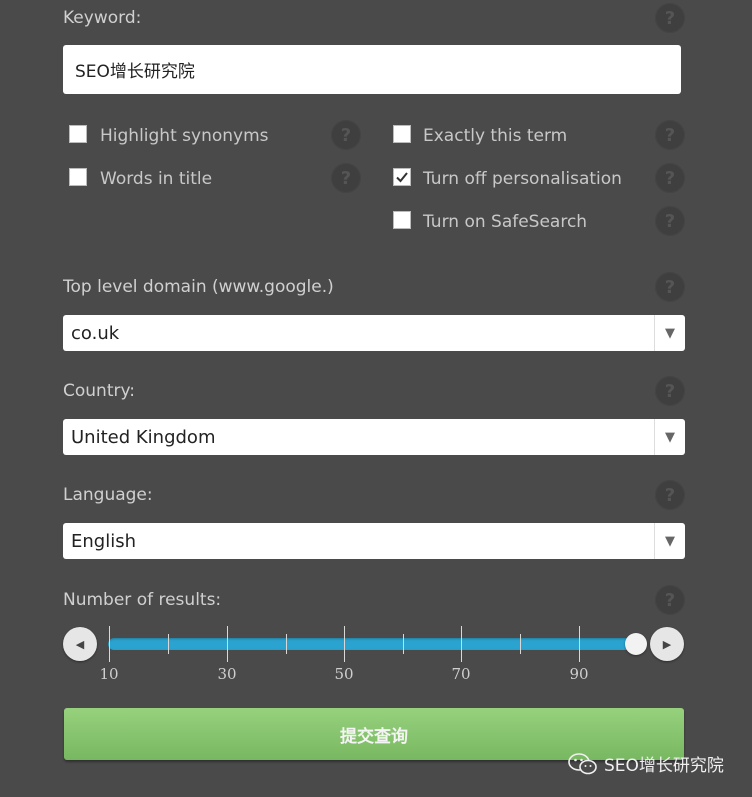 The image size is (752, 797). Describe the element at coordinates (461, 674) in the screenshot. I see `slider-tick-label: 70` at that location.